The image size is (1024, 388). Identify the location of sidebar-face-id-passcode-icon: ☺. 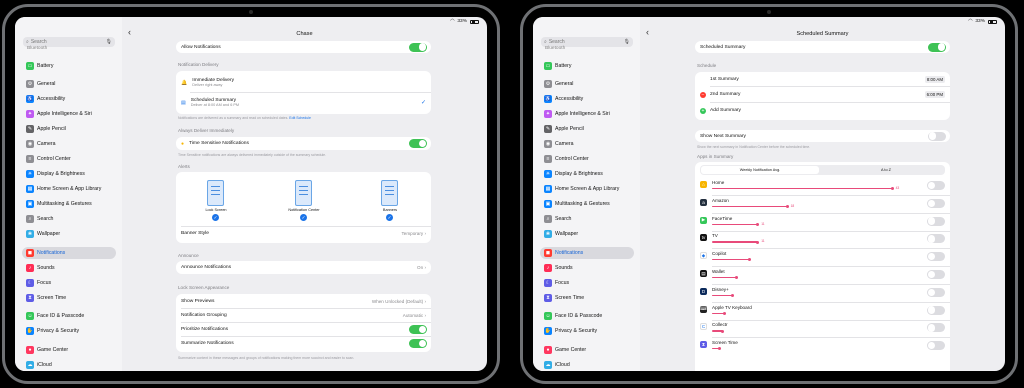
(30, 316).